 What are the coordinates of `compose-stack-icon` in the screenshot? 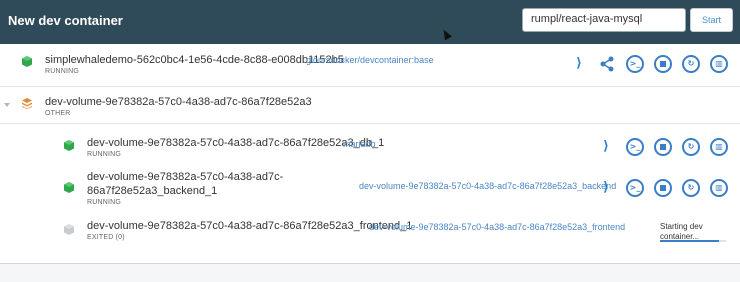 It's located at (27, 103).